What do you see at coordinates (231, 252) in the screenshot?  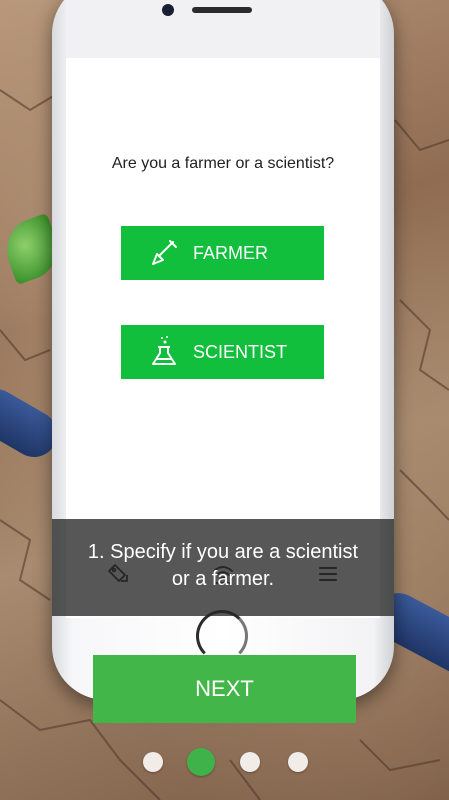 I see `farmer-label: FARMER` at bounding box center [231, 252].